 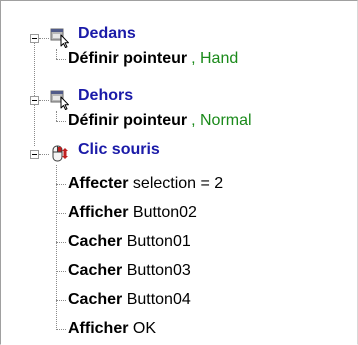 I want to click on event-label-dehors: Dehors, so click(x=105, y=96).